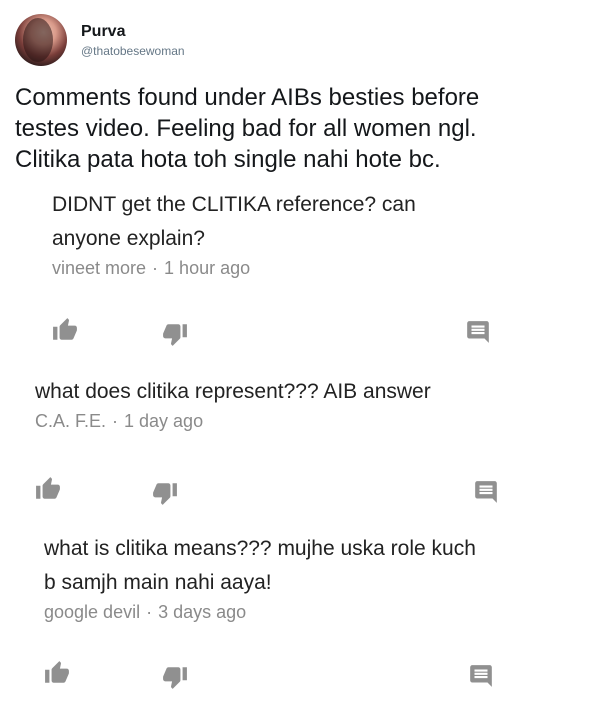 Image resolution: width=605 pixels, height=705 pixels. I want to click on comment-text-line: b samjh main nahi aaya!, so click(158, 582).